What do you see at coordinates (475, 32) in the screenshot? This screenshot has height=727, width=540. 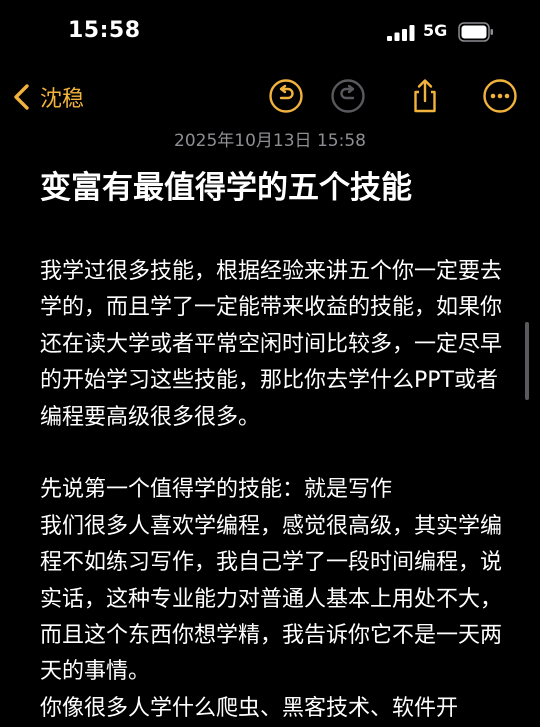 I see `battery-icon` at bounding box center [475, 32].